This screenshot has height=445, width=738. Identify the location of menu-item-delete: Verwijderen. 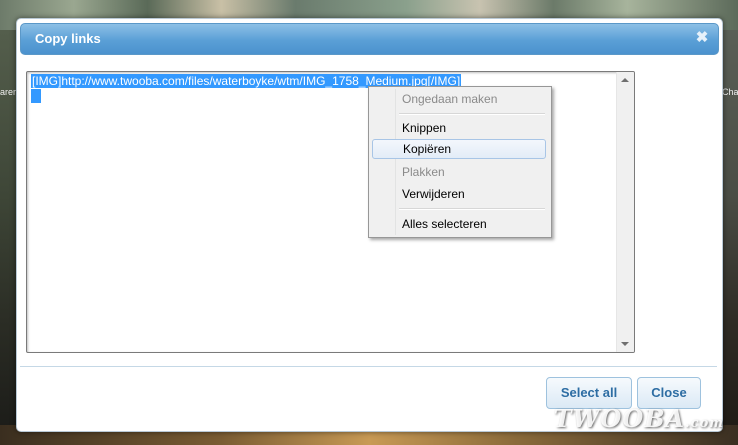
(459, 194).